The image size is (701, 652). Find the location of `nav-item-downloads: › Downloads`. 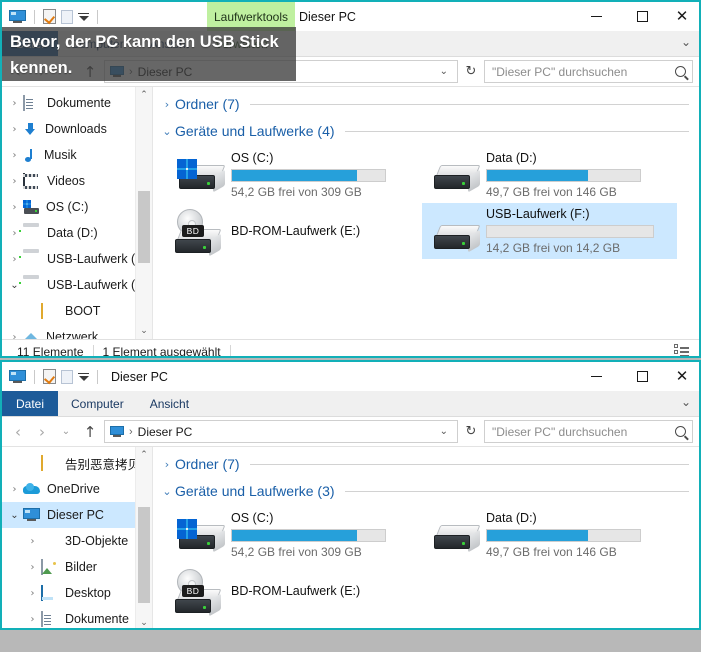

nav-item-downloads: › Downloads is located at coordinates (77, 129).